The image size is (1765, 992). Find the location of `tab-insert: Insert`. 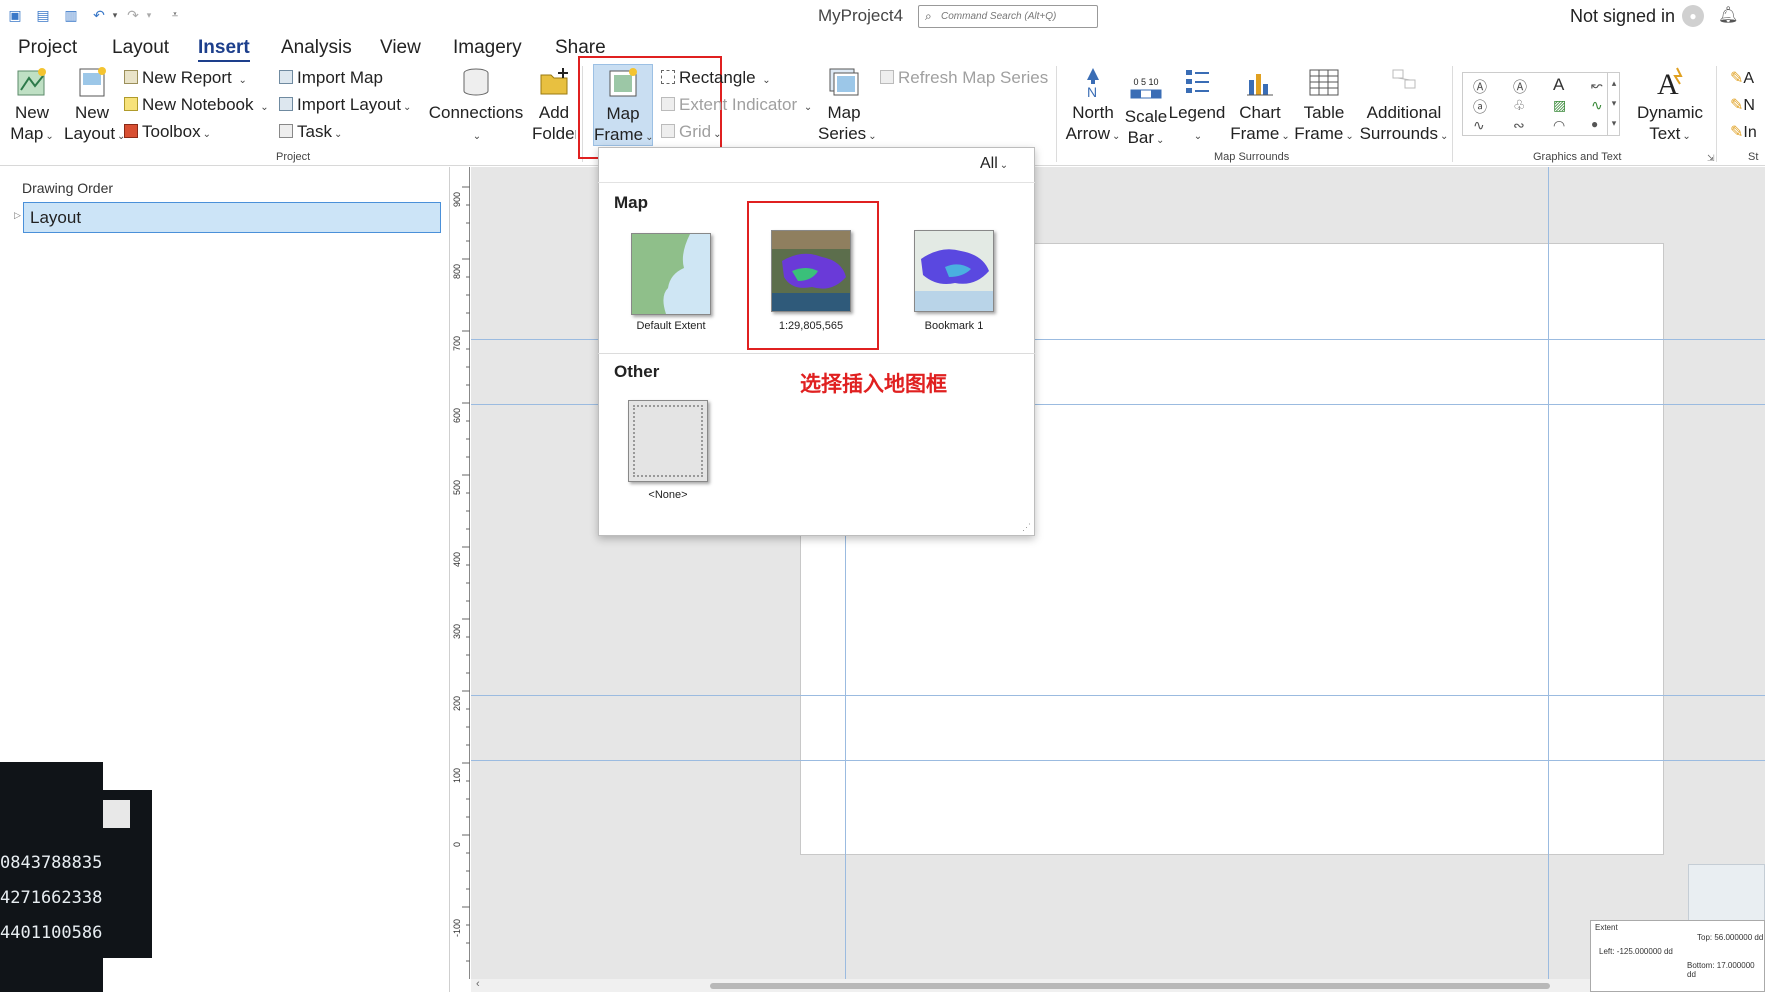

tab-insert: Insert is located at coordinates (224, 49).